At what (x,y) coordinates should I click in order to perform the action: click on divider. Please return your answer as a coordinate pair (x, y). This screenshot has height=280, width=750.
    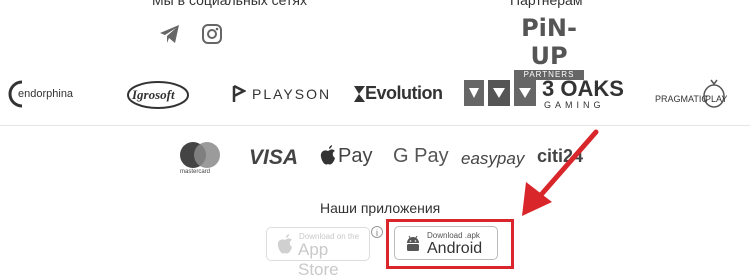
    Looking at the image, I should click on (375, 125).